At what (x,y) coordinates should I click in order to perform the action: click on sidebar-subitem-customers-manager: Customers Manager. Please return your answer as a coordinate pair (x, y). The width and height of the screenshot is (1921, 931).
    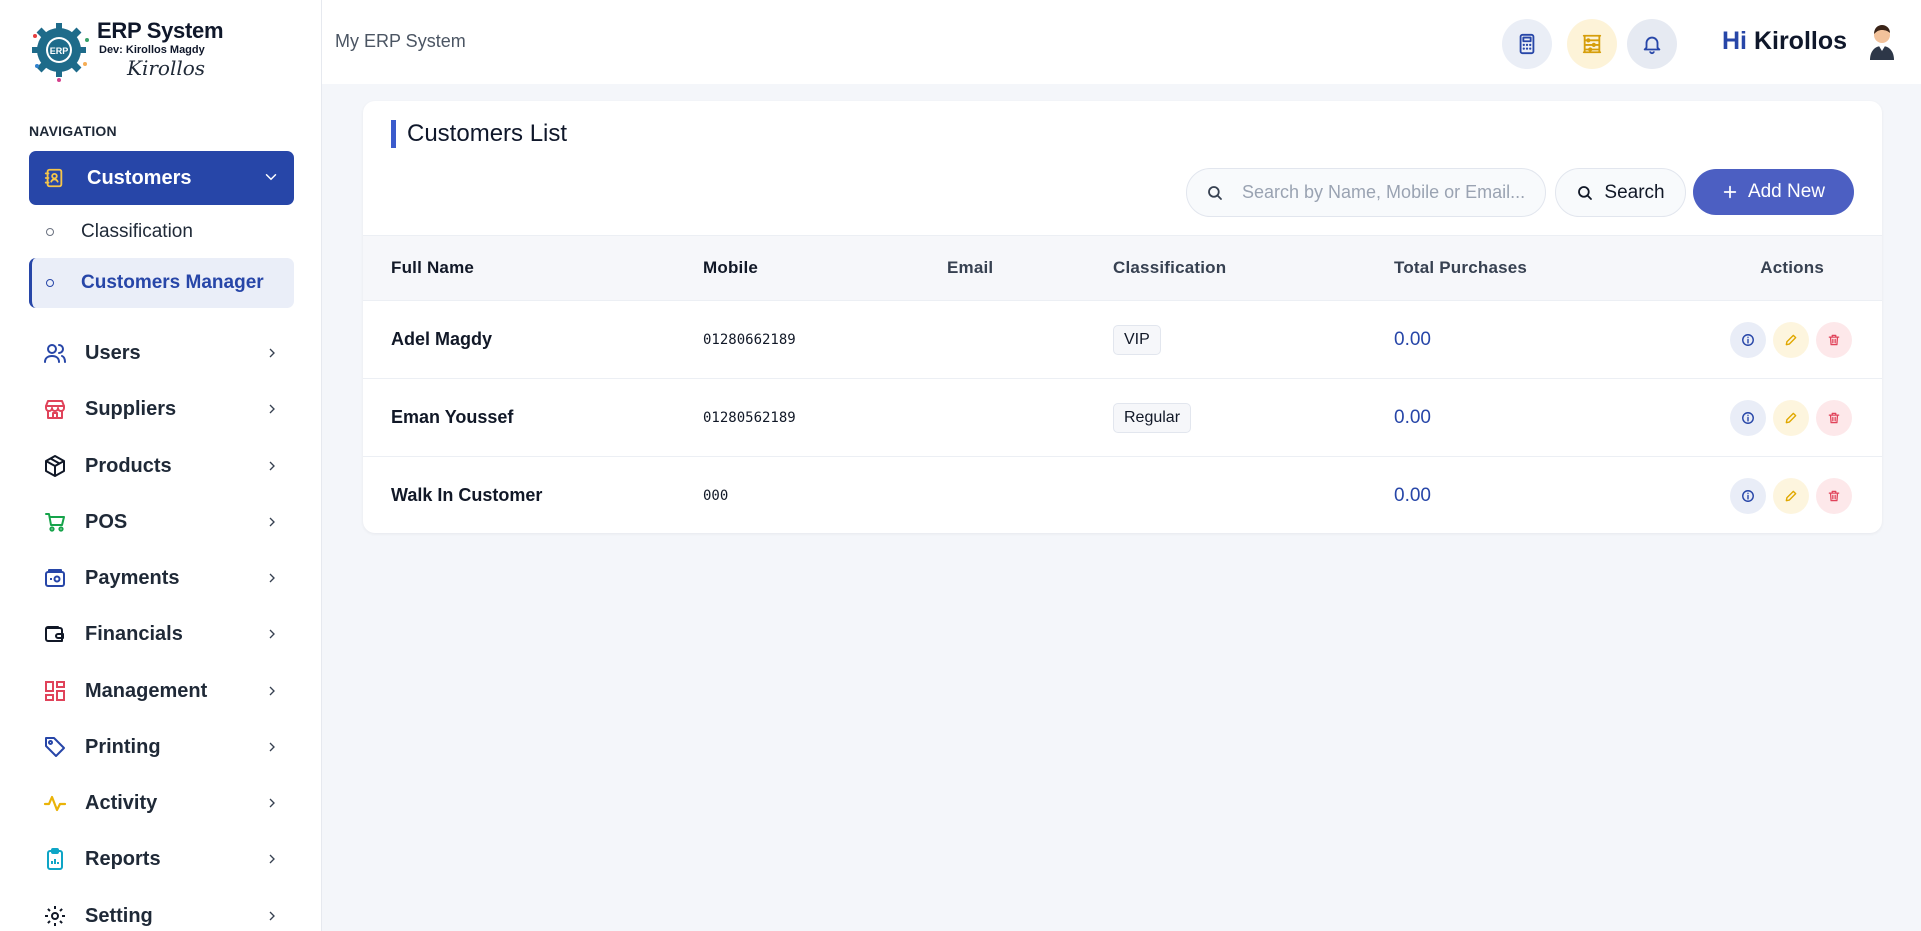
    Looking at the image, I should click on (161, 283).